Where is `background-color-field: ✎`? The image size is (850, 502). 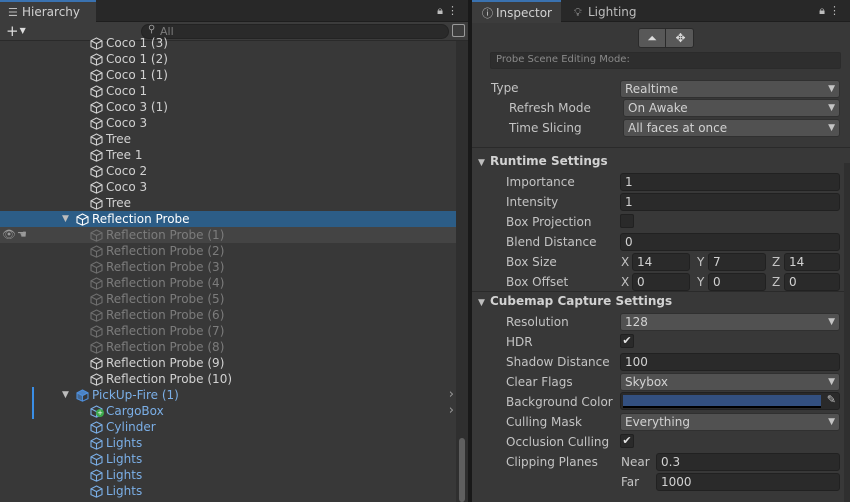
background-color-field: ✎ is located at coordinates (730, 401).